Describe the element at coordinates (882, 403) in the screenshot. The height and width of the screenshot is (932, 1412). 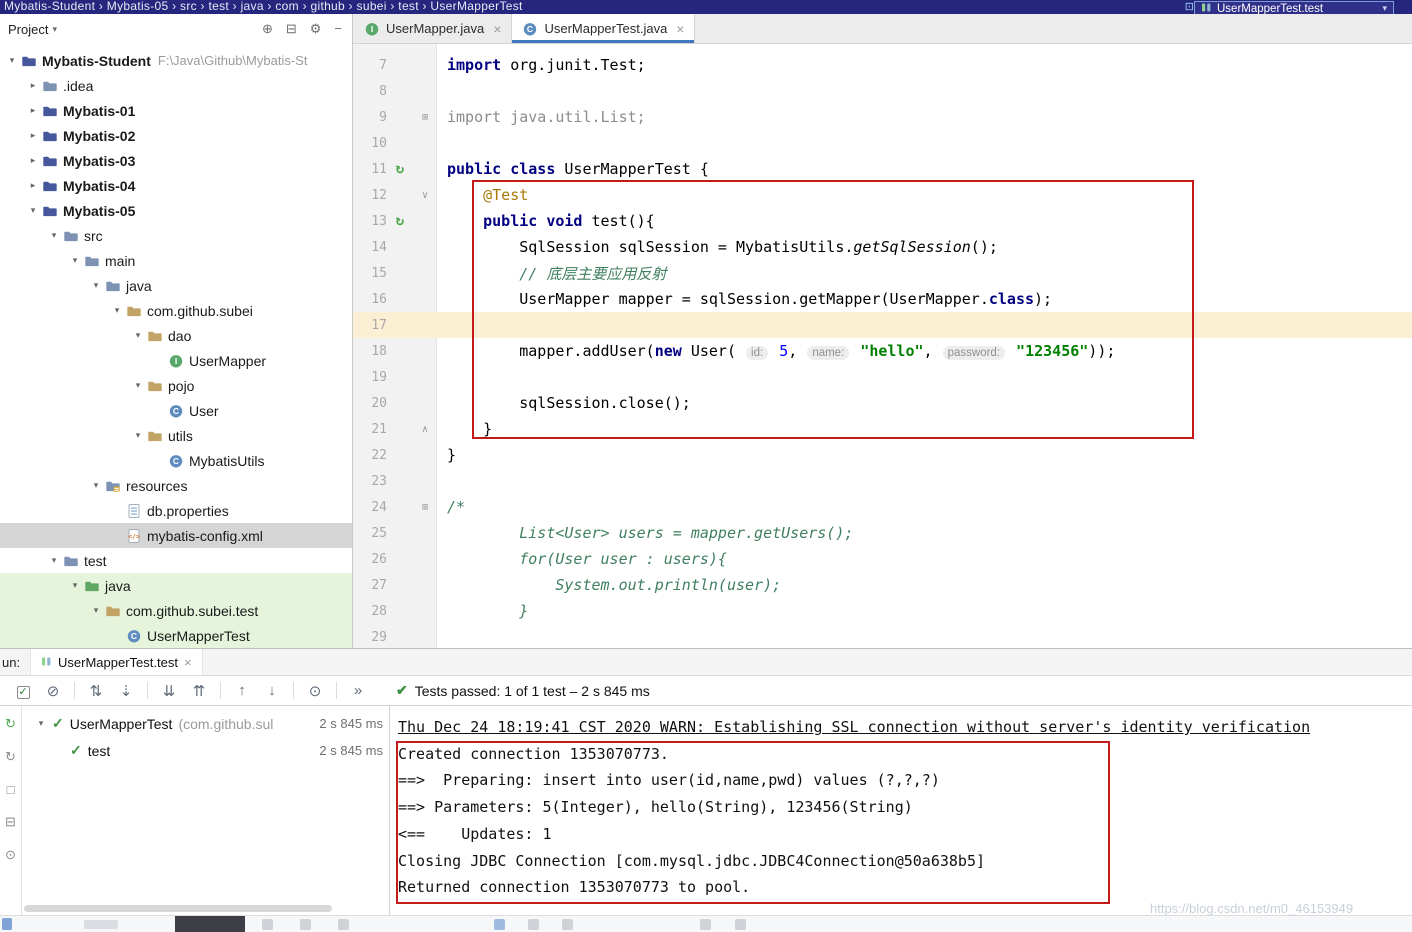
I see `code-line-20: 20 sqlSession.close();` at that location.